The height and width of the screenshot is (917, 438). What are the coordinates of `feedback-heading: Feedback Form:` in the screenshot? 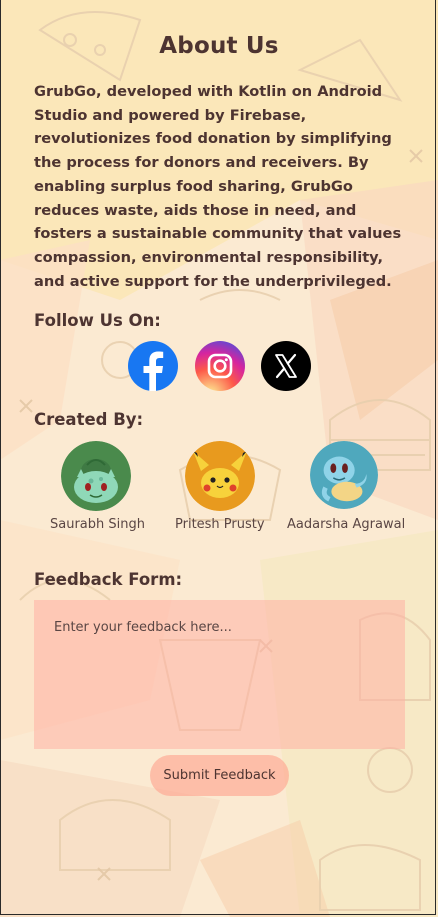 It's located at (108, 579).